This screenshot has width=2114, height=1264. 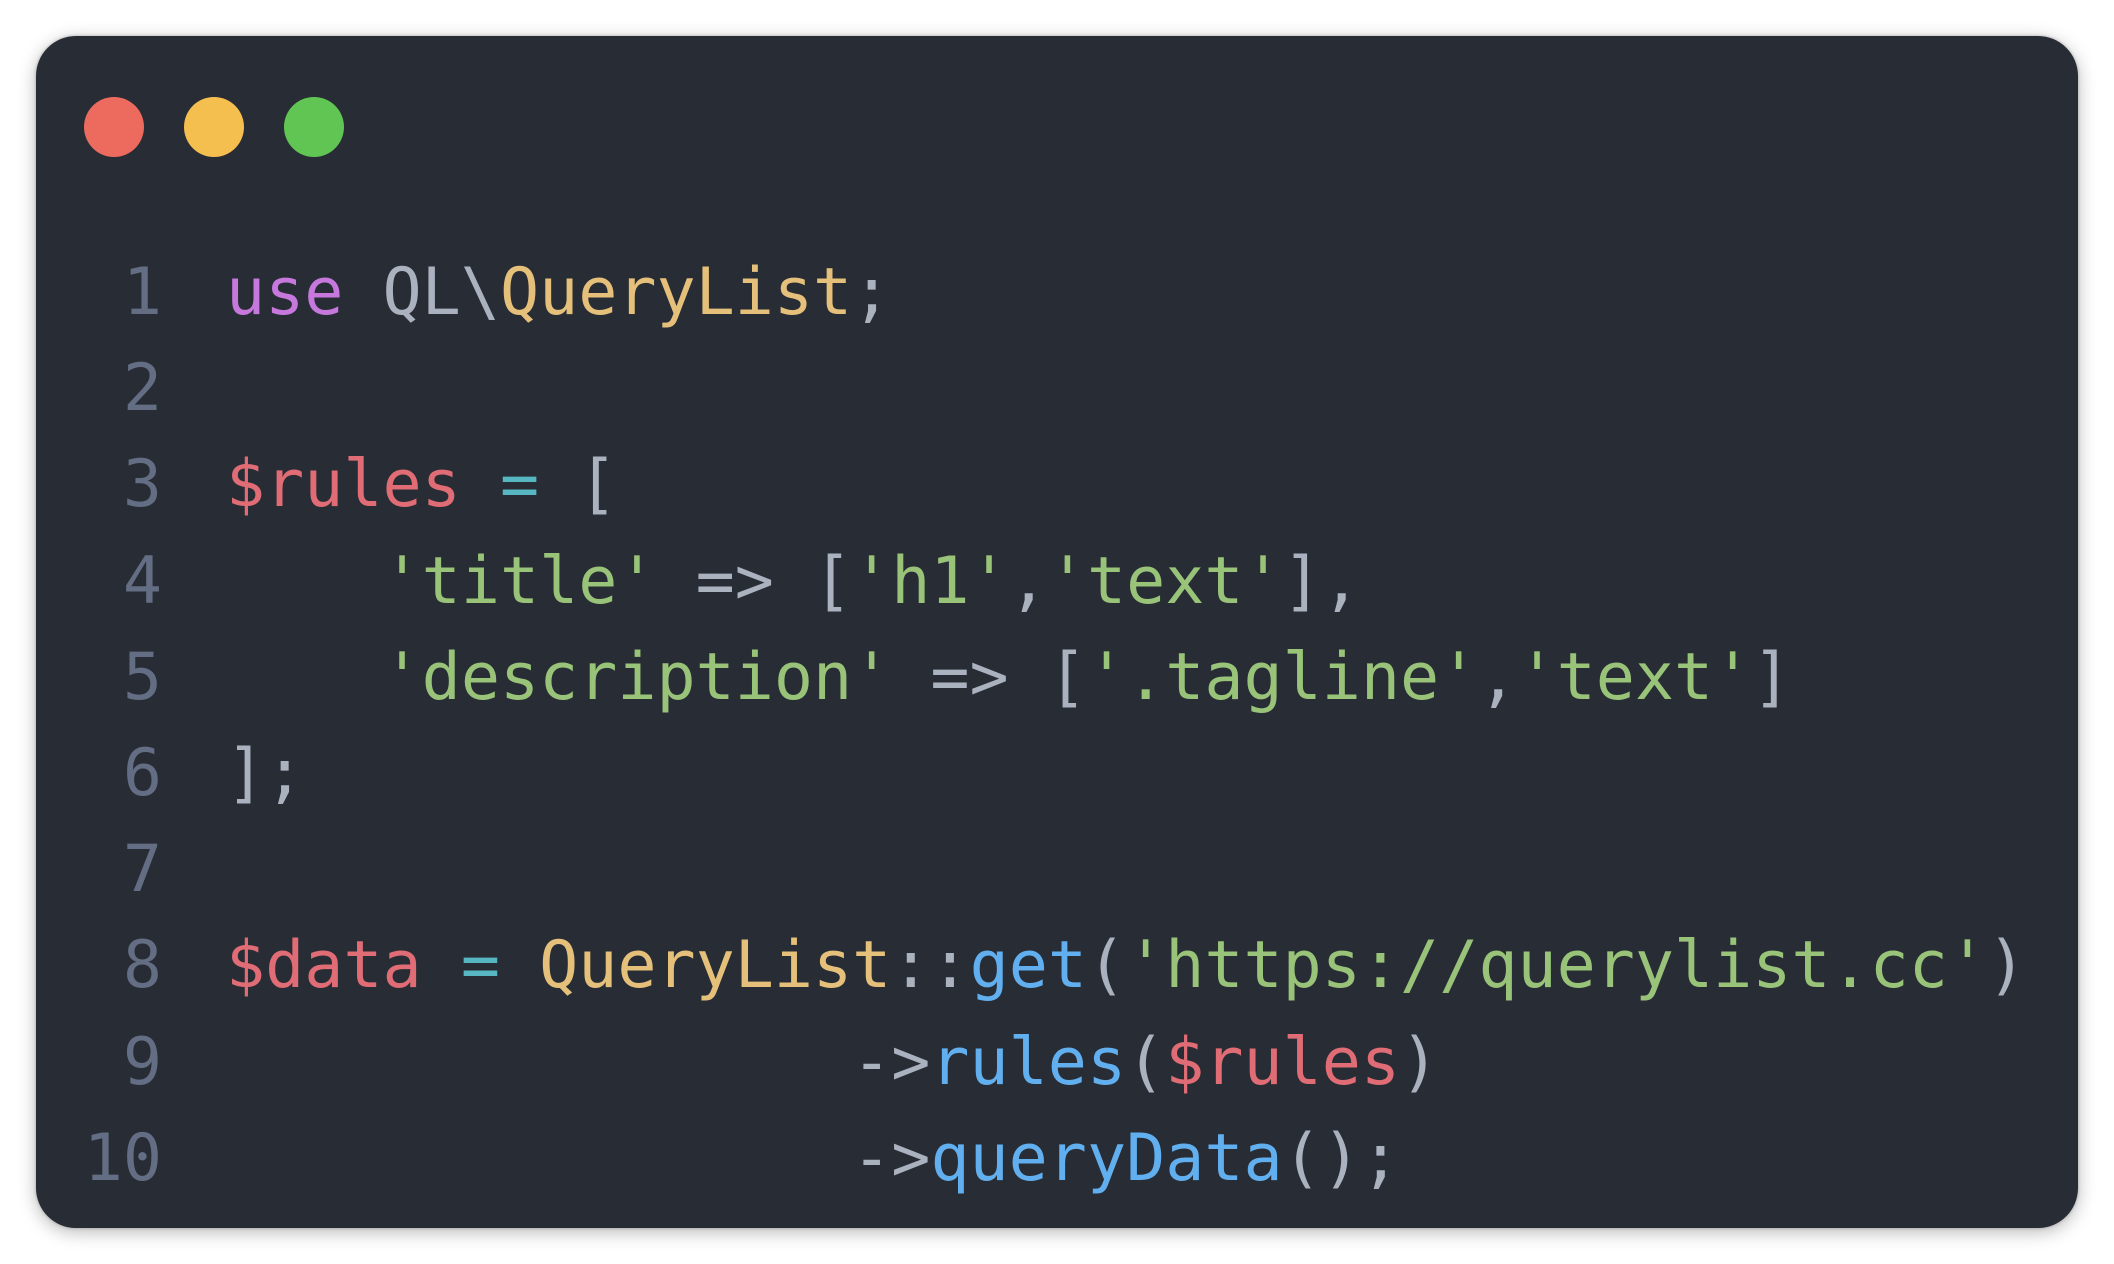 I want to click on line-number: 8, so click(x=142, y=966).